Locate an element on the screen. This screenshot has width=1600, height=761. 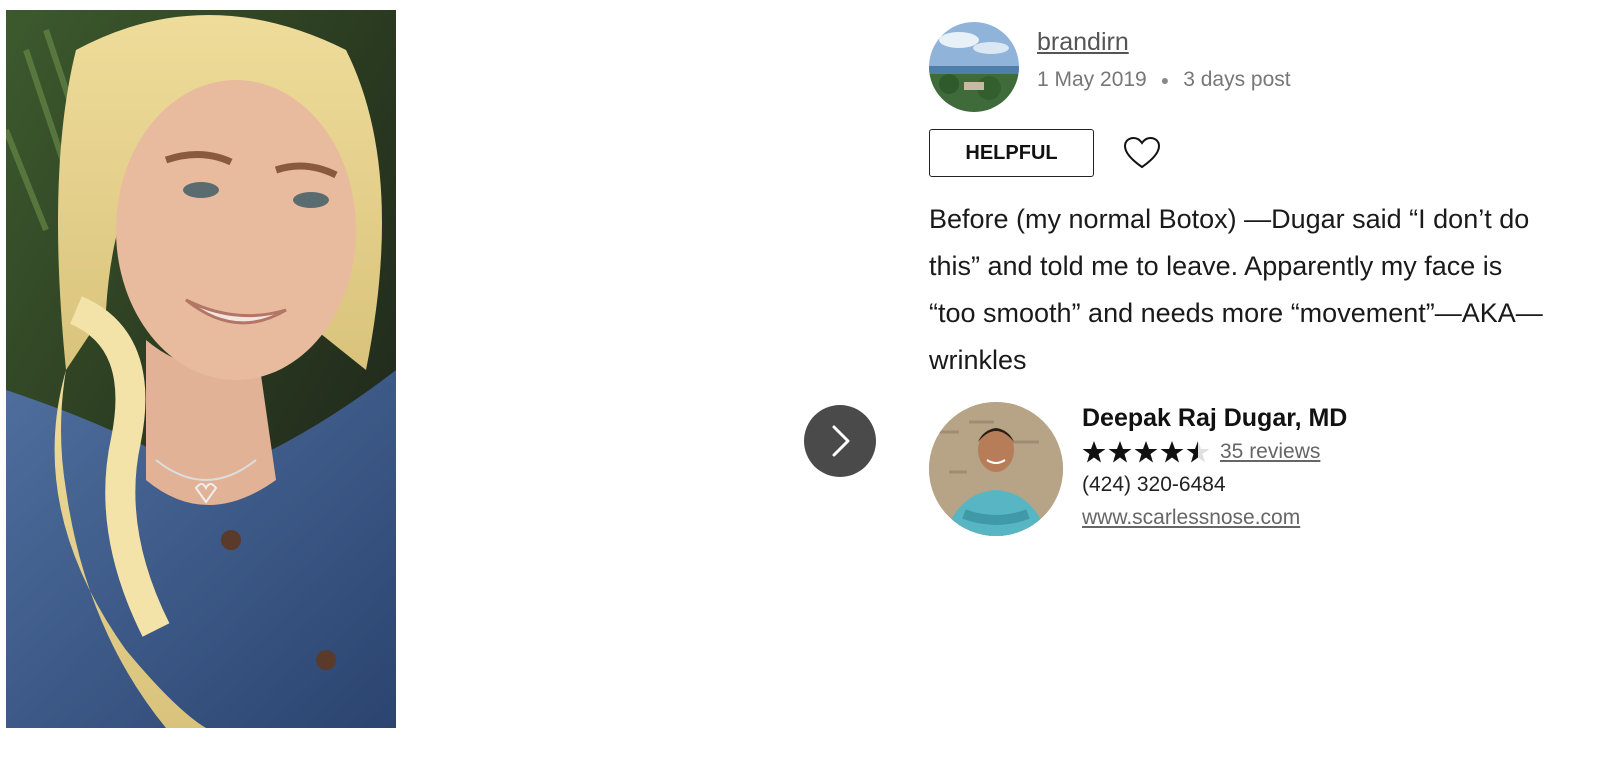
chevron-right-icon is located at coordinates (841, 441).